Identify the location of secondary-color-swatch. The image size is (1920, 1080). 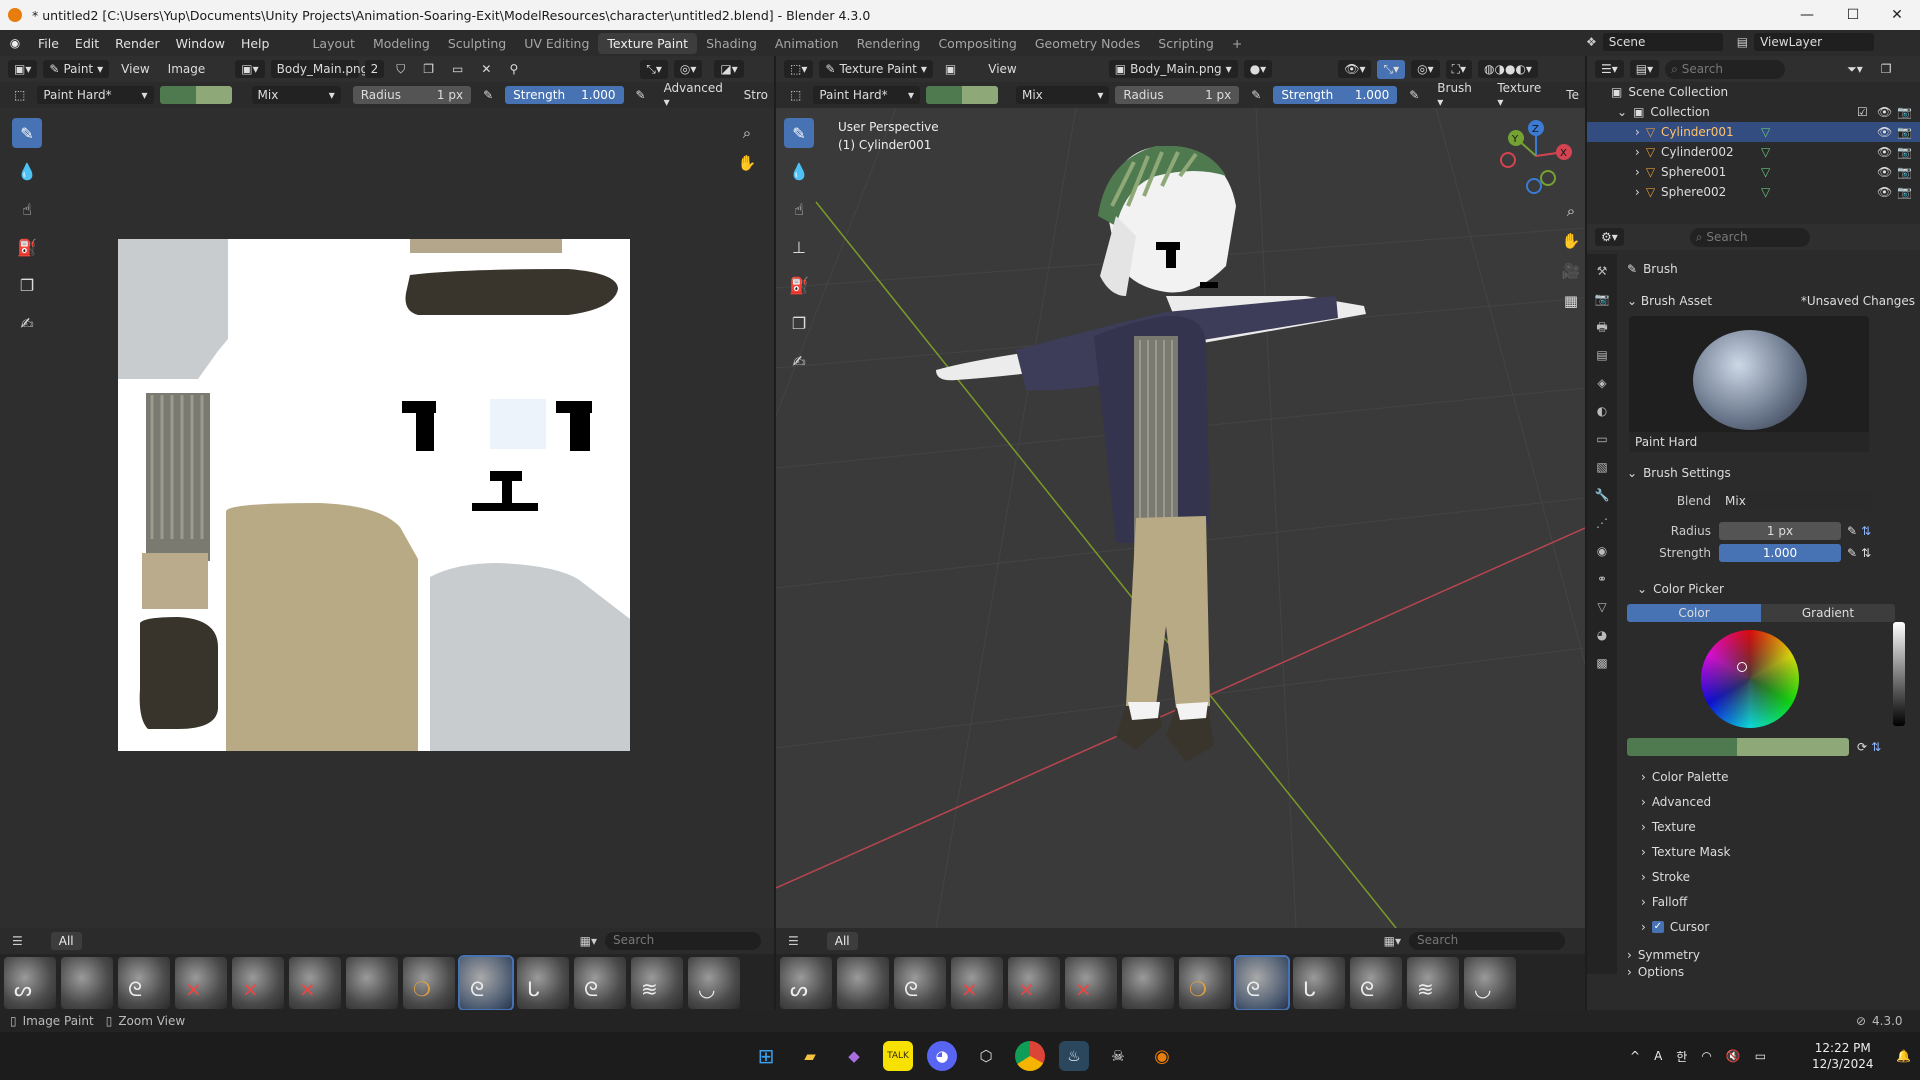
(213, 95).